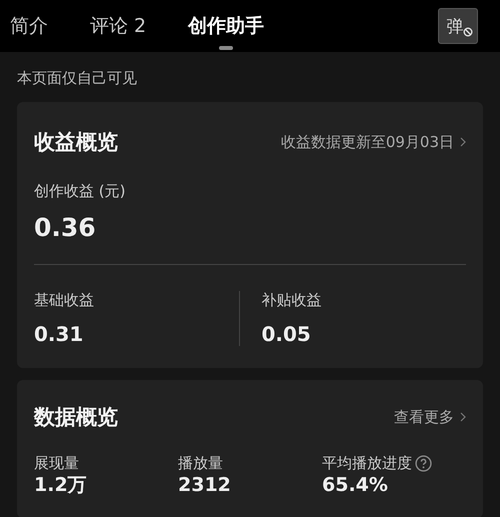  What do you see at coordinates (292, 300) in the screenshot?
I see `earning-label: 补贴收益` at bounding box center [292, 300].